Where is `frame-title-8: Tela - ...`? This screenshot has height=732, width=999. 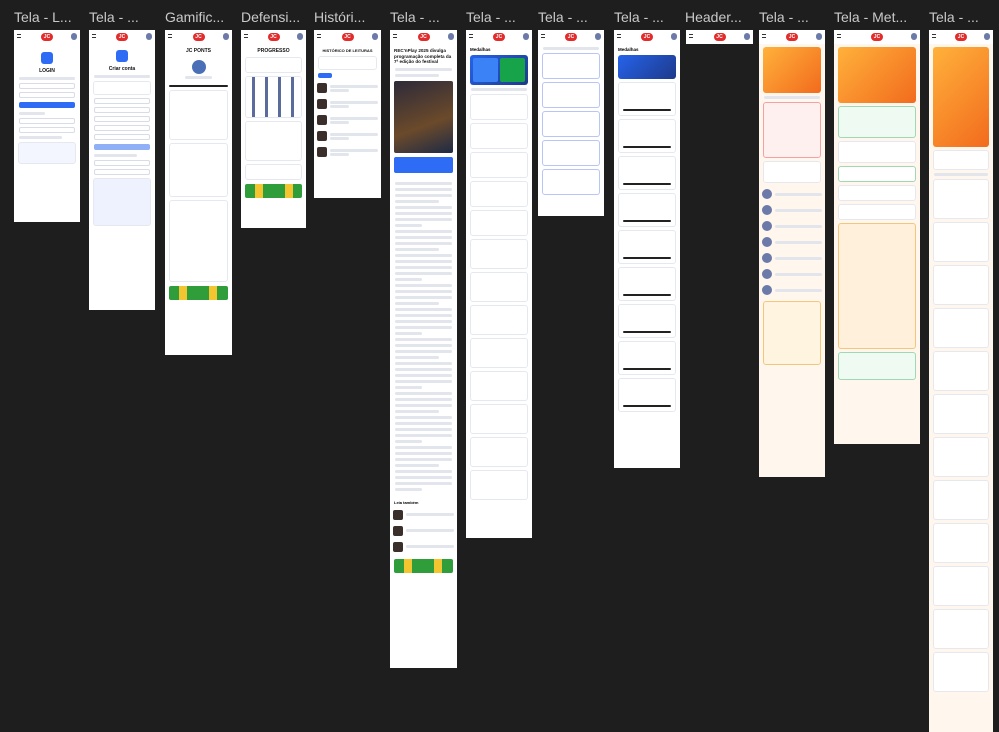
frame-title-8: Tela - ... is located at coordinates (570, 17).